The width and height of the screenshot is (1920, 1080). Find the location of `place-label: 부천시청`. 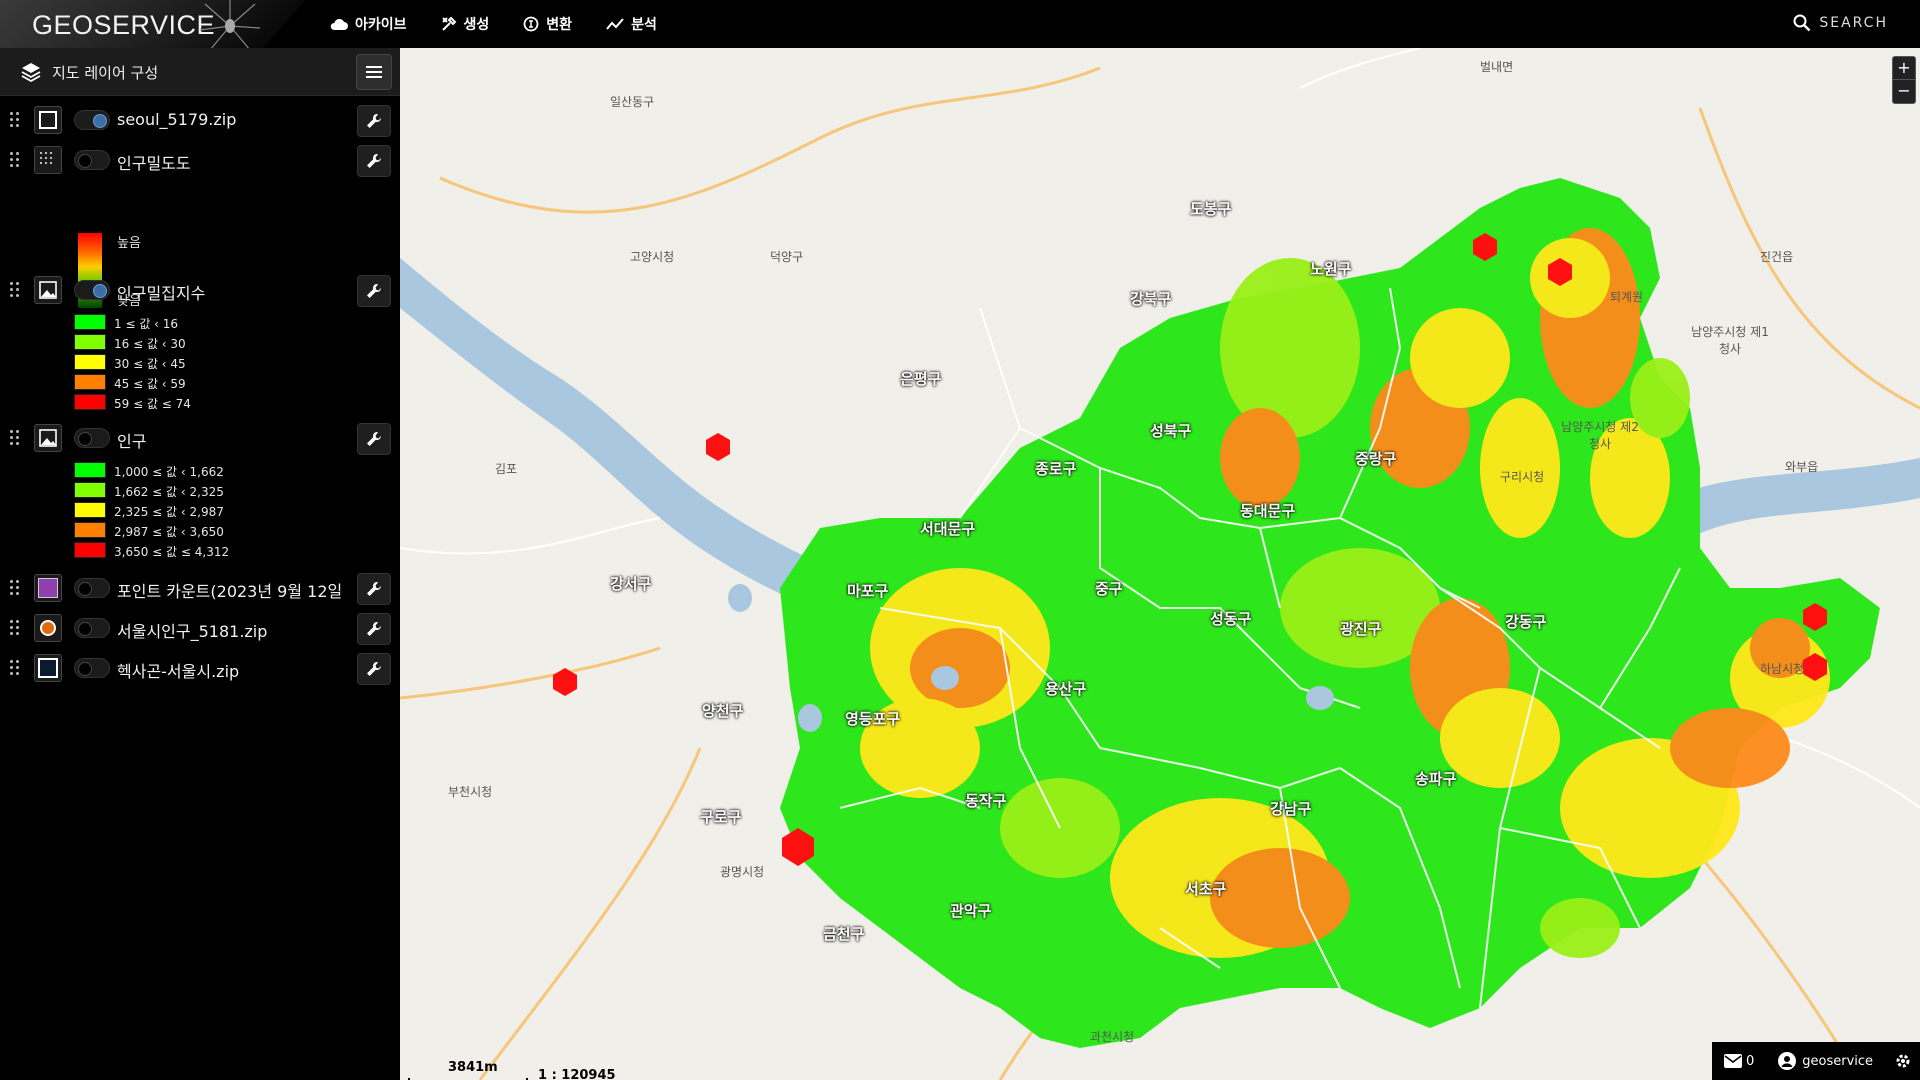

place-label: 부천시청 is located at coordinates (470, 792).